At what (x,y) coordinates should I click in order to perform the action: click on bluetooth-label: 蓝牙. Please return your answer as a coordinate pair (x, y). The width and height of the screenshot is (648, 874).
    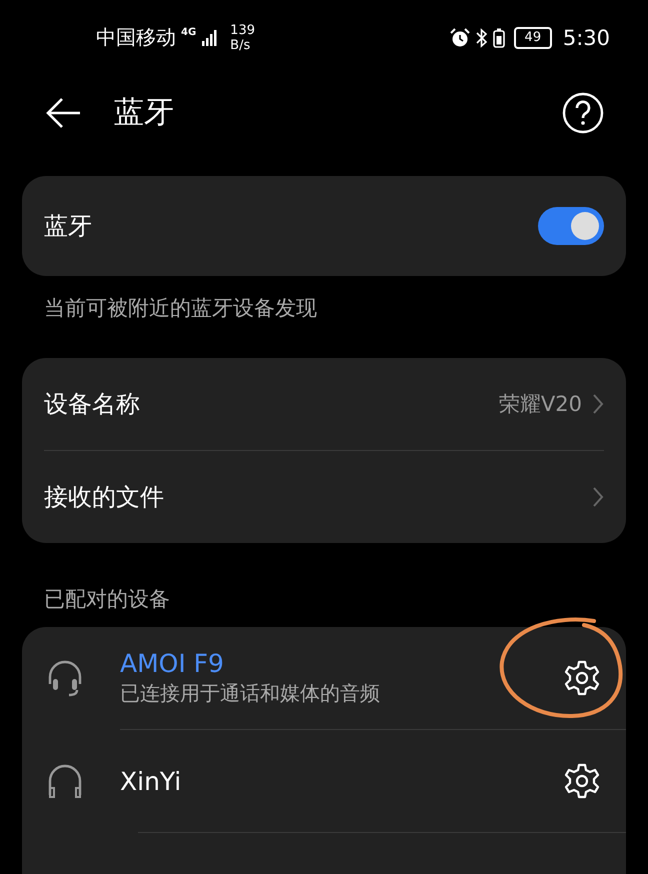
    Looking at the image, I should click on (68, 226).